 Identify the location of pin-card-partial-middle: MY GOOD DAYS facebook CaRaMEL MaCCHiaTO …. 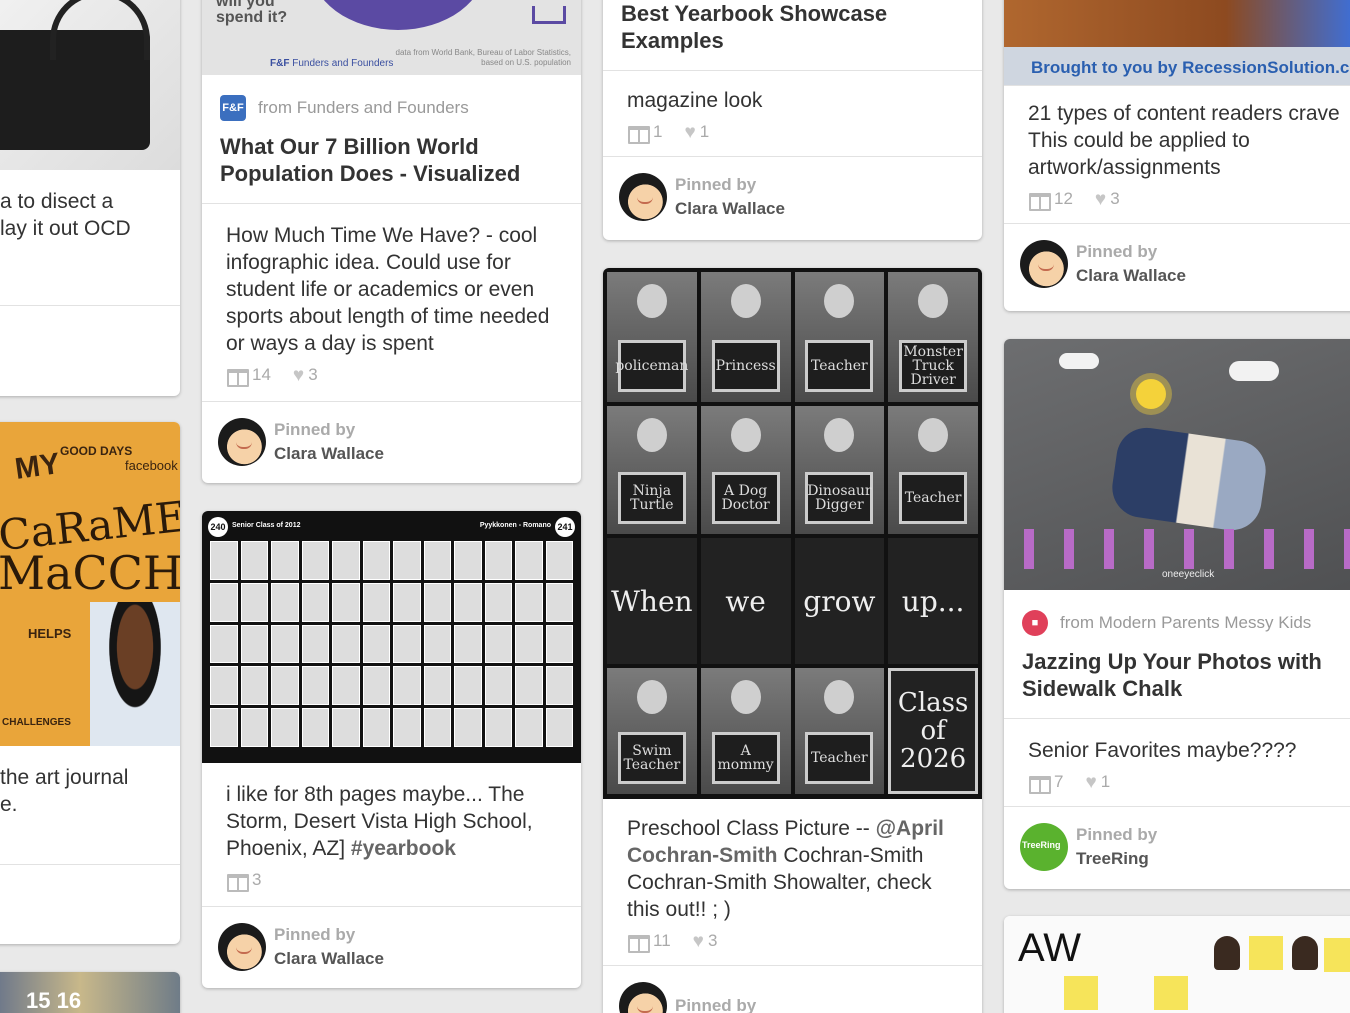
(90, 683).